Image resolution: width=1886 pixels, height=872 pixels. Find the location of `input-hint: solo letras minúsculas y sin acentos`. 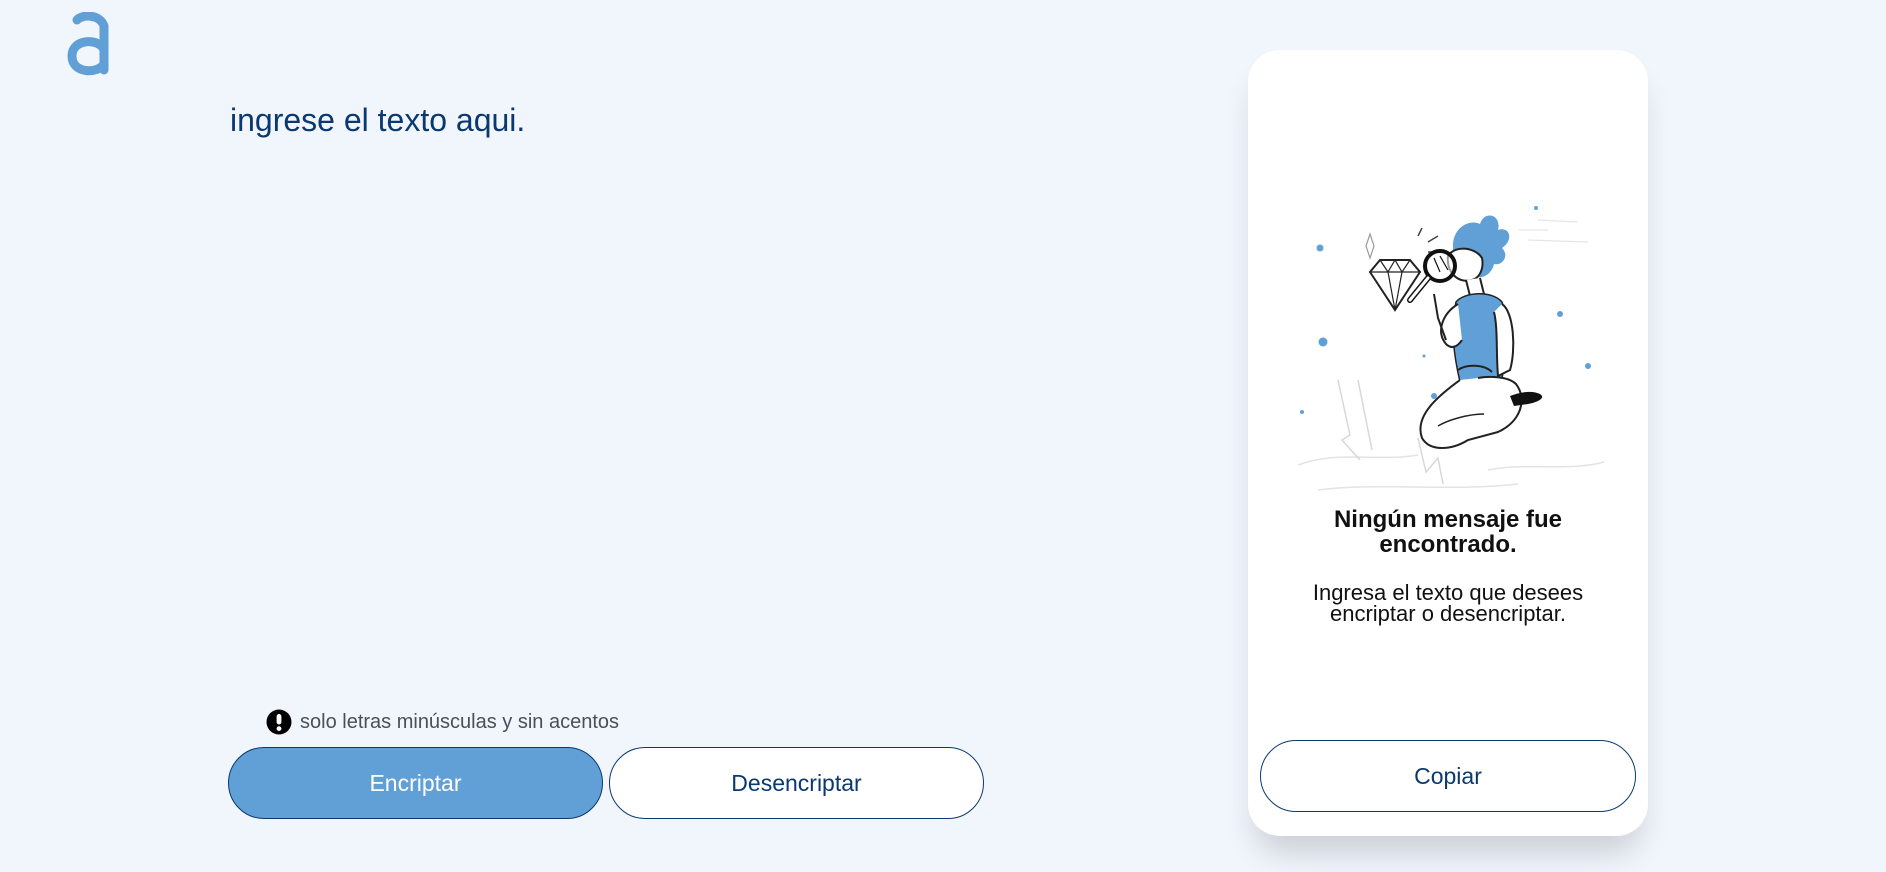

input-hint: solo letras minúsculas y sin acentos is located at coordinates (442, 722).